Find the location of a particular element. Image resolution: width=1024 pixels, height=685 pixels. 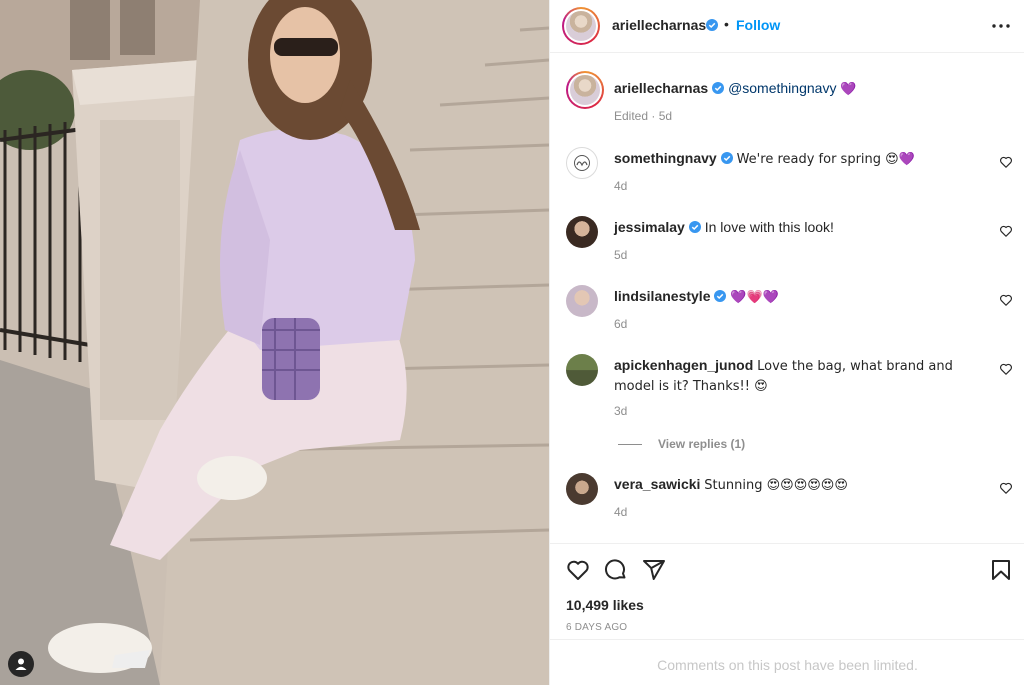

author-avatar is located at coordinates (581, 26).